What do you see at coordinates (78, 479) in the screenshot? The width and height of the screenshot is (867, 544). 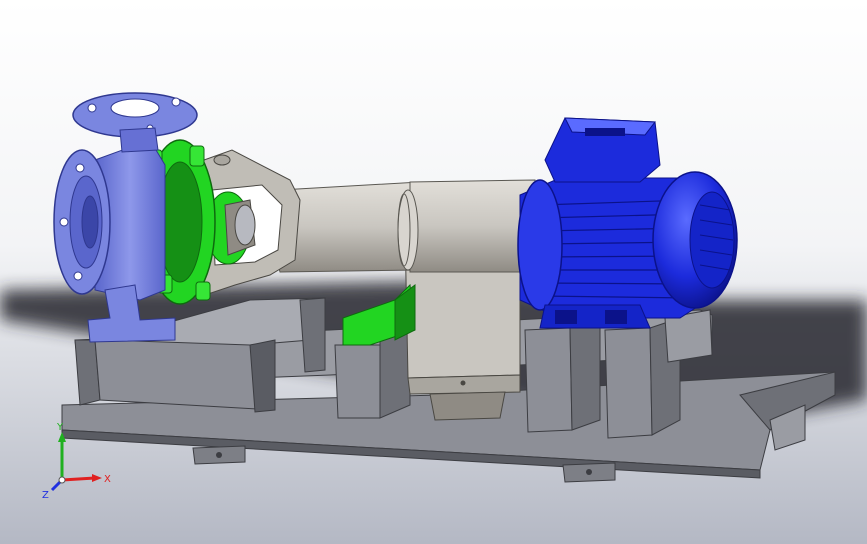 I see `x-axis-arrow` at bounding box center [78, 479].